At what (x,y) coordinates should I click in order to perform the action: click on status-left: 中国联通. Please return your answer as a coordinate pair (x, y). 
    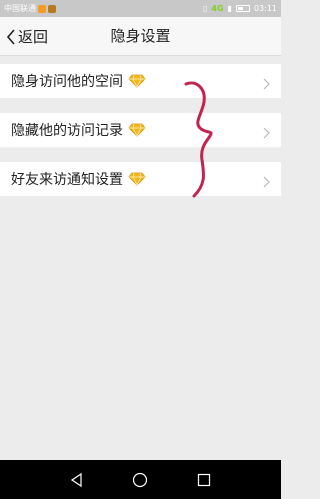
    Looking at the image, I should click on (28, 8).